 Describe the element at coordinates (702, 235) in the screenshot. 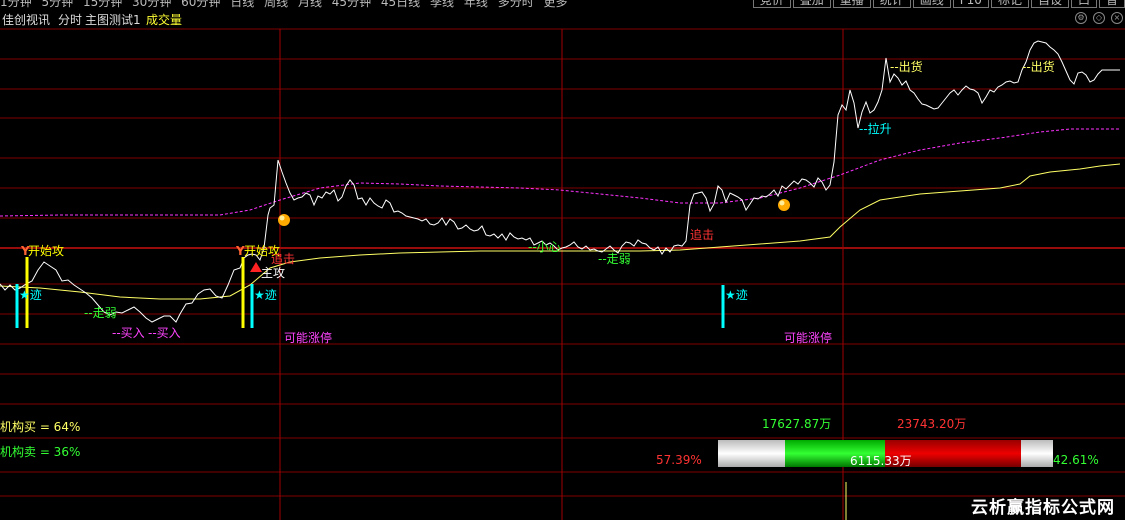

I see `label-chase: 追击` at that location.